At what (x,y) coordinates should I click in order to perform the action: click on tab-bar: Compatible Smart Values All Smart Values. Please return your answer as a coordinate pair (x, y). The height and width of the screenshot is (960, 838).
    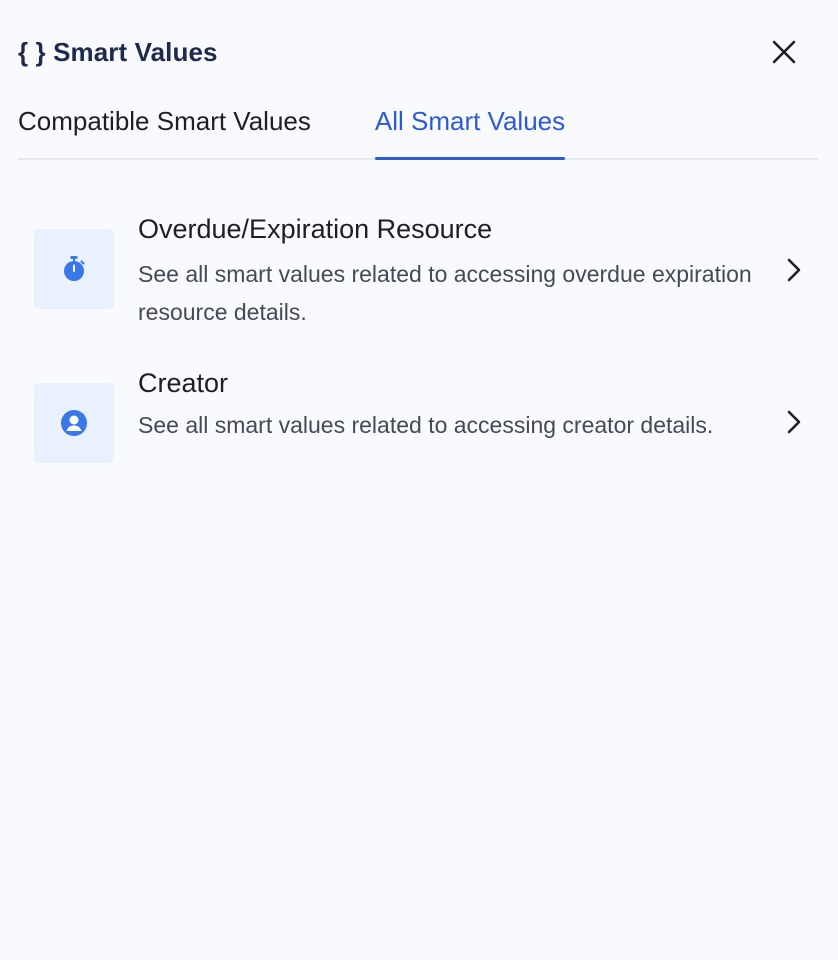
    Looking at the image, I should click on (418, 130).